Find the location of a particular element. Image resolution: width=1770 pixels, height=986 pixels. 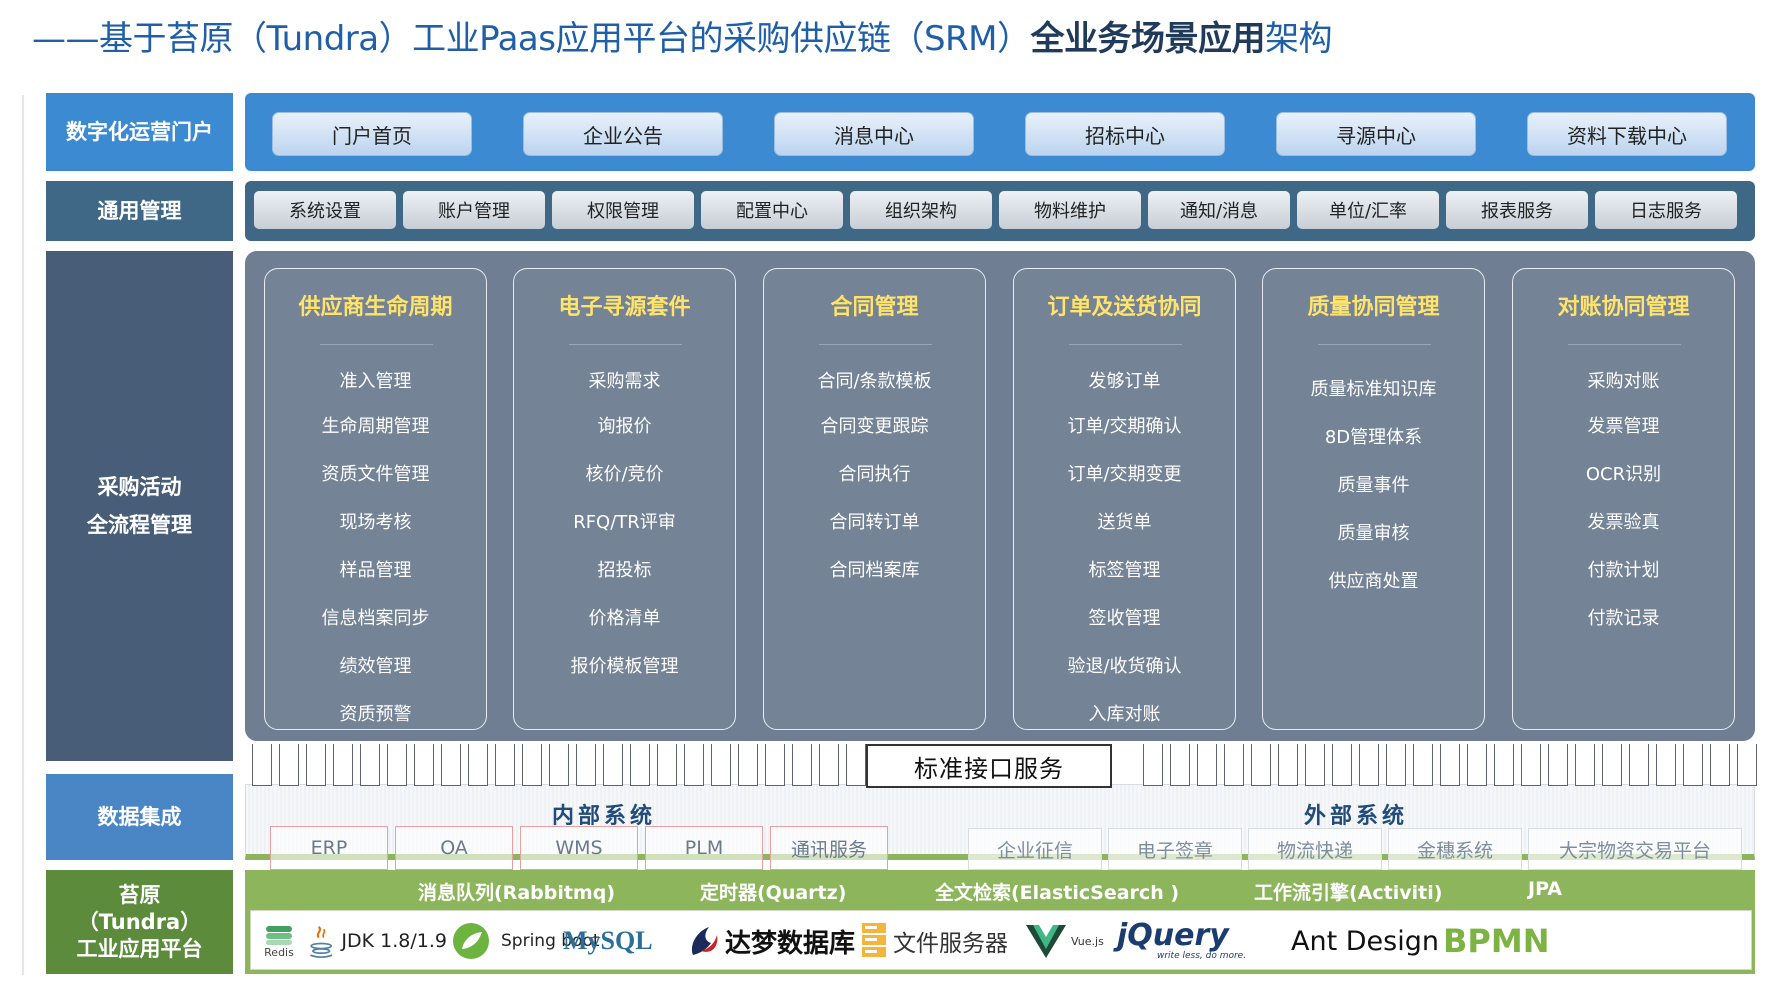

module-item: 送货单 is located at coordinates (1124, 521).